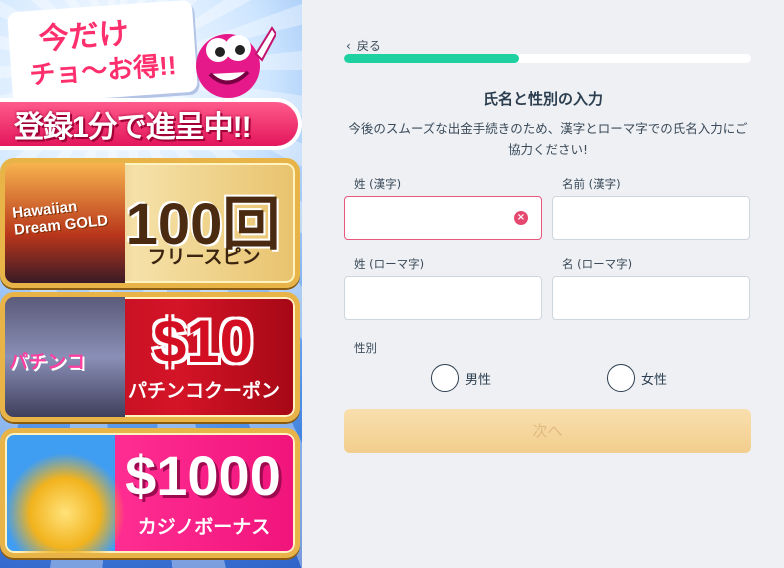  I want to click on offer-caption: カジノボーナス, so click(204, 527).